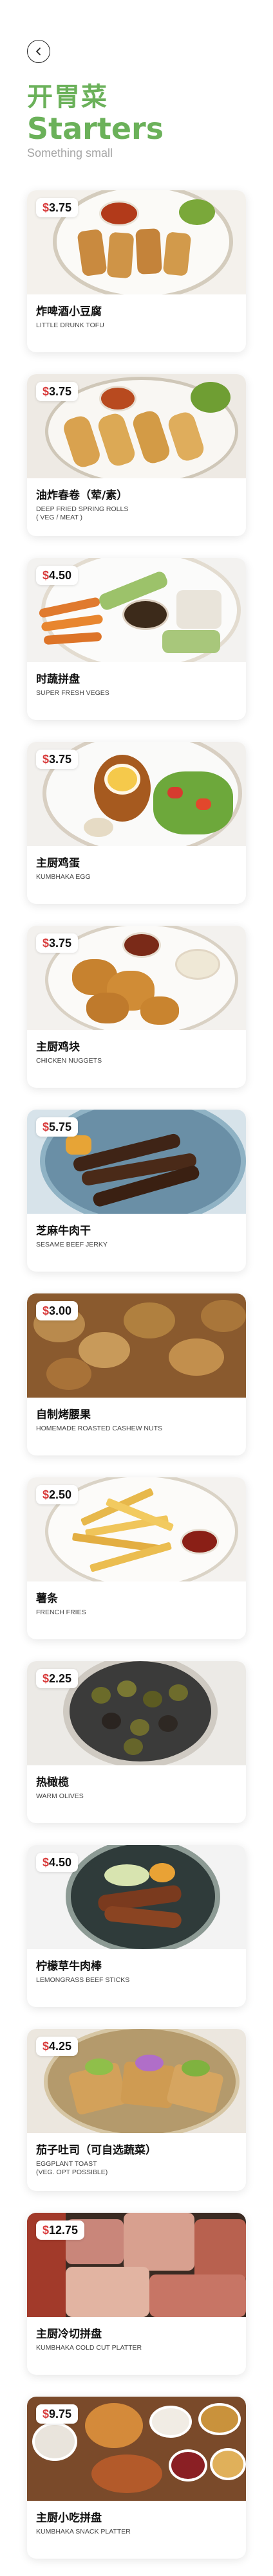  Describe the element at coordinates (136, 2478) in the screenshot. I see `menu-item-card: $9.75 主厨小吃拼盘 KUMBHAKA SNACK PLATTER` at that location.